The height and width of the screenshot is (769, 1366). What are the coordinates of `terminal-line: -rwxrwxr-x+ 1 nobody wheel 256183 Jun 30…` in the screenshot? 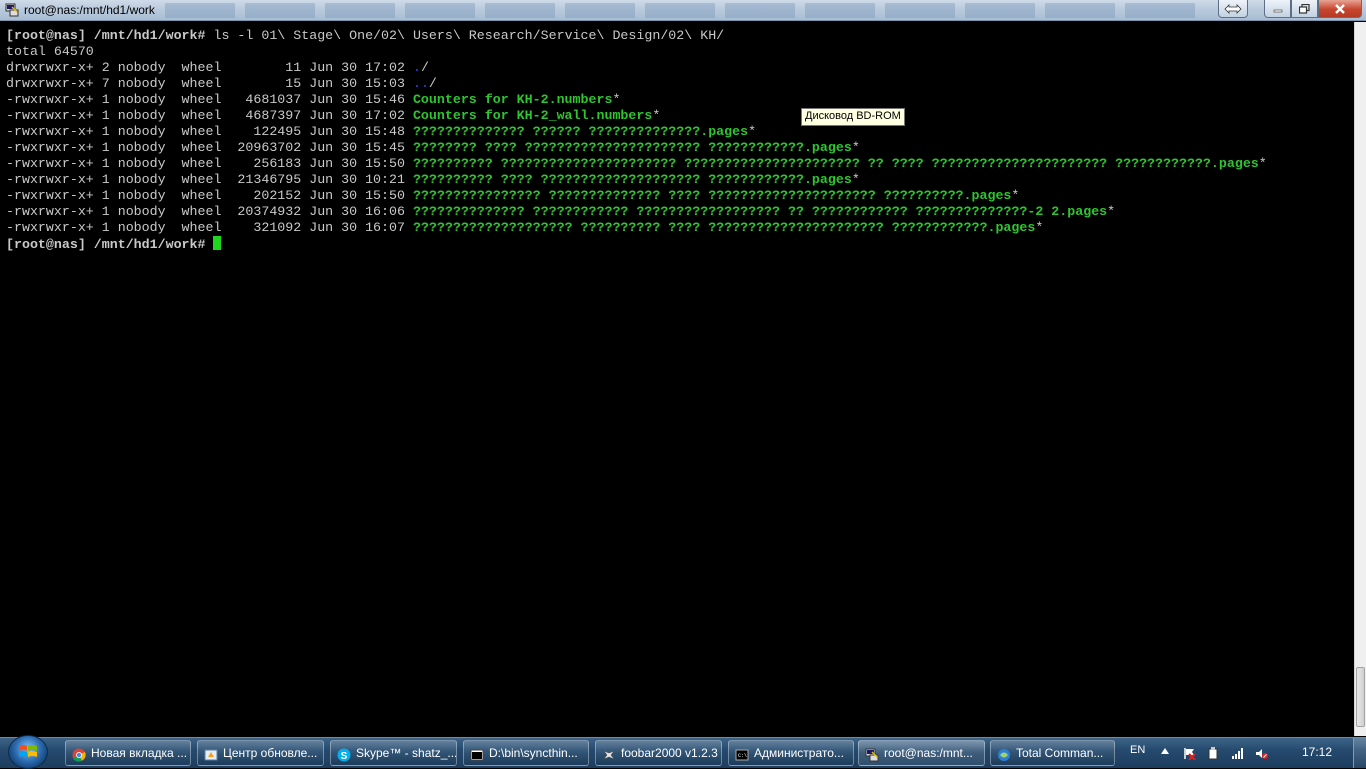 It's located at (636, 164).